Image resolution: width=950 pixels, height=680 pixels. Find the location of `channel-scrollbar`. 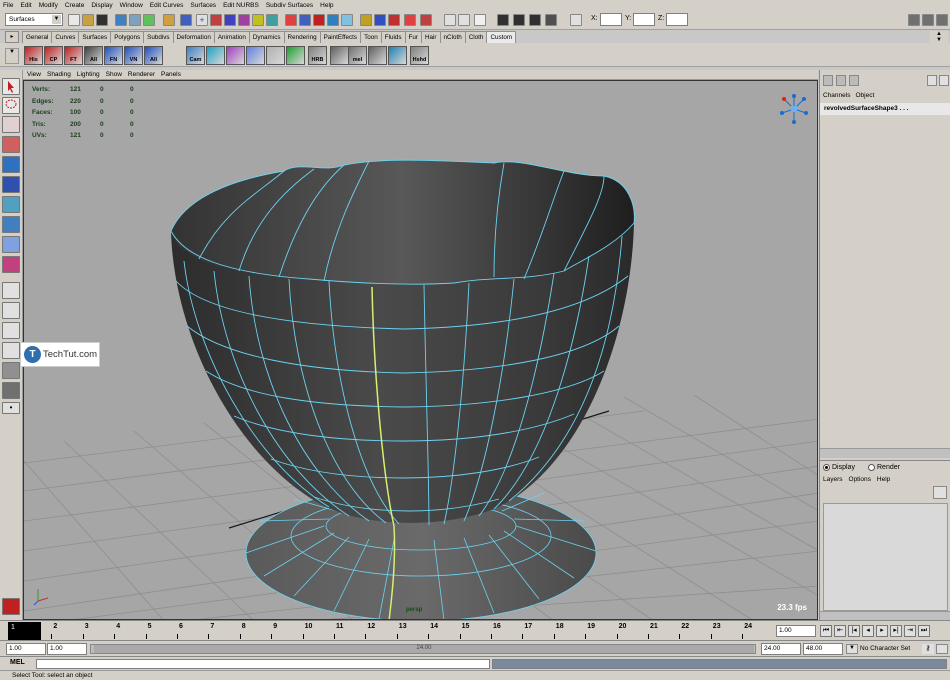

channel-scrollbar is located at coordinates (885, 453).